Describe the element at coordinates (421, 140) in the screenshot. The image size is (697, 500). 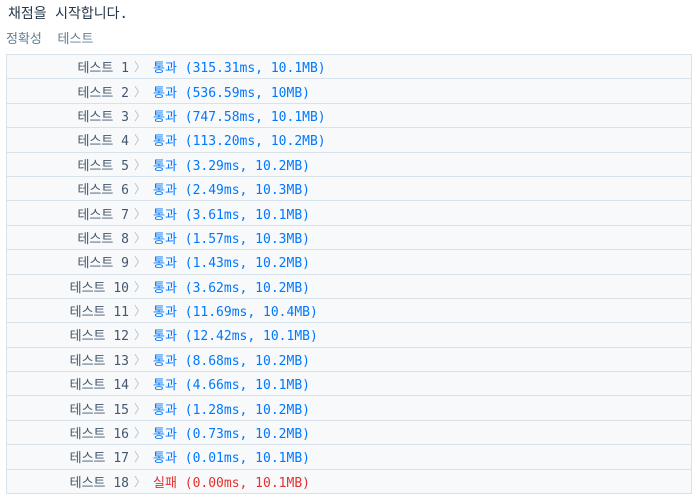
I see `test-result-pass: 통과 (113.20ms, 10.2MB)` at that location.